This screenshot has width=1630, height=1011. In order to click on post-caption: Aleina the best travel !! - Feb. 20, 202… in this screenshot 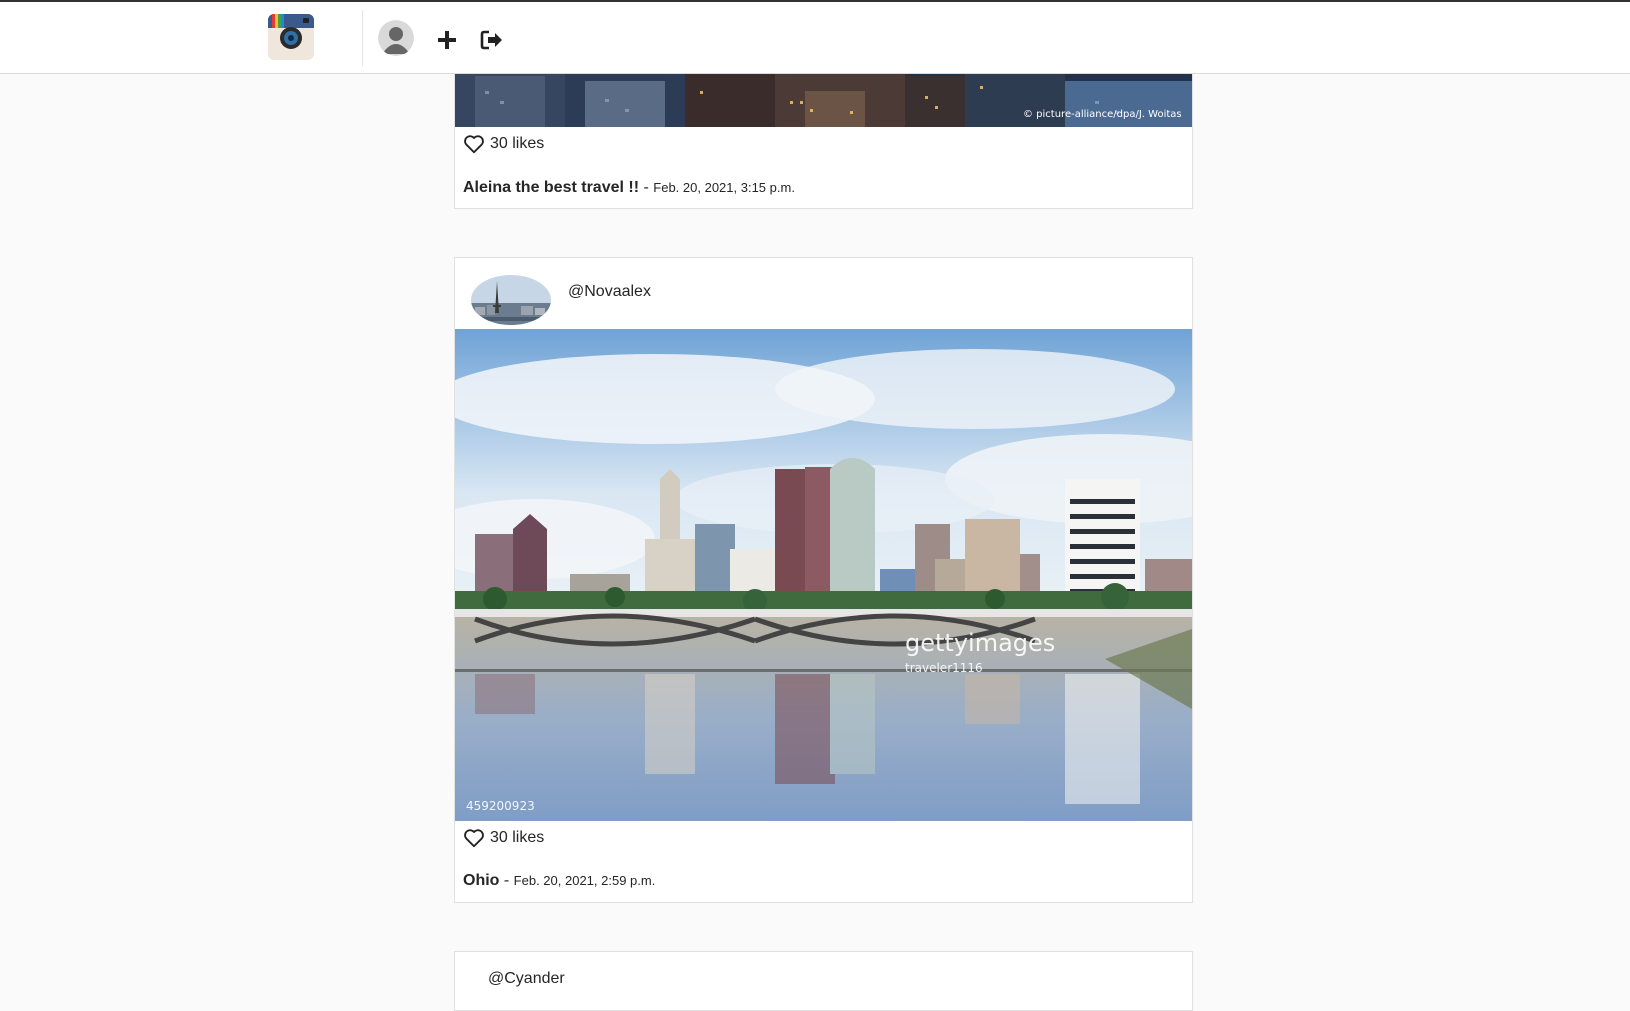, I will do `click(629, 188)`.